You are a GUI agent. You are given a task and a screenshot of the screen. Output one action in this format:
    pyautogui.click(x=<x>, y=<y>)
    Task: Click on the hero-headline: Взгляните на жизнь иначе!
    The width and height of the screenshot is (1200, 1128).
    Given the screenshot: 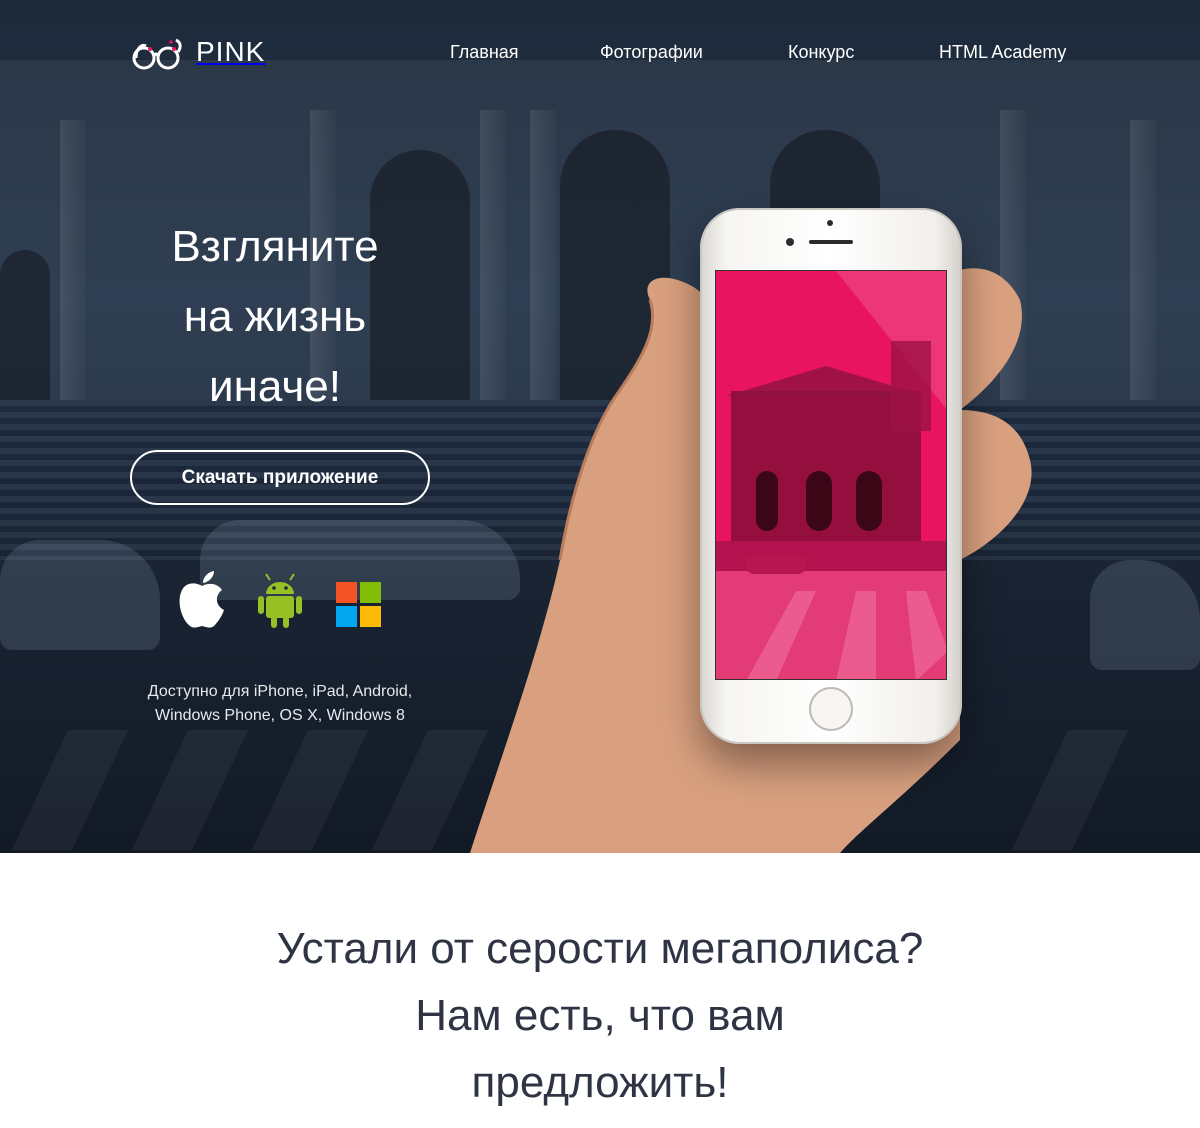 What is the action you would take?
    pyautogui.click(x=275, y=317)
    